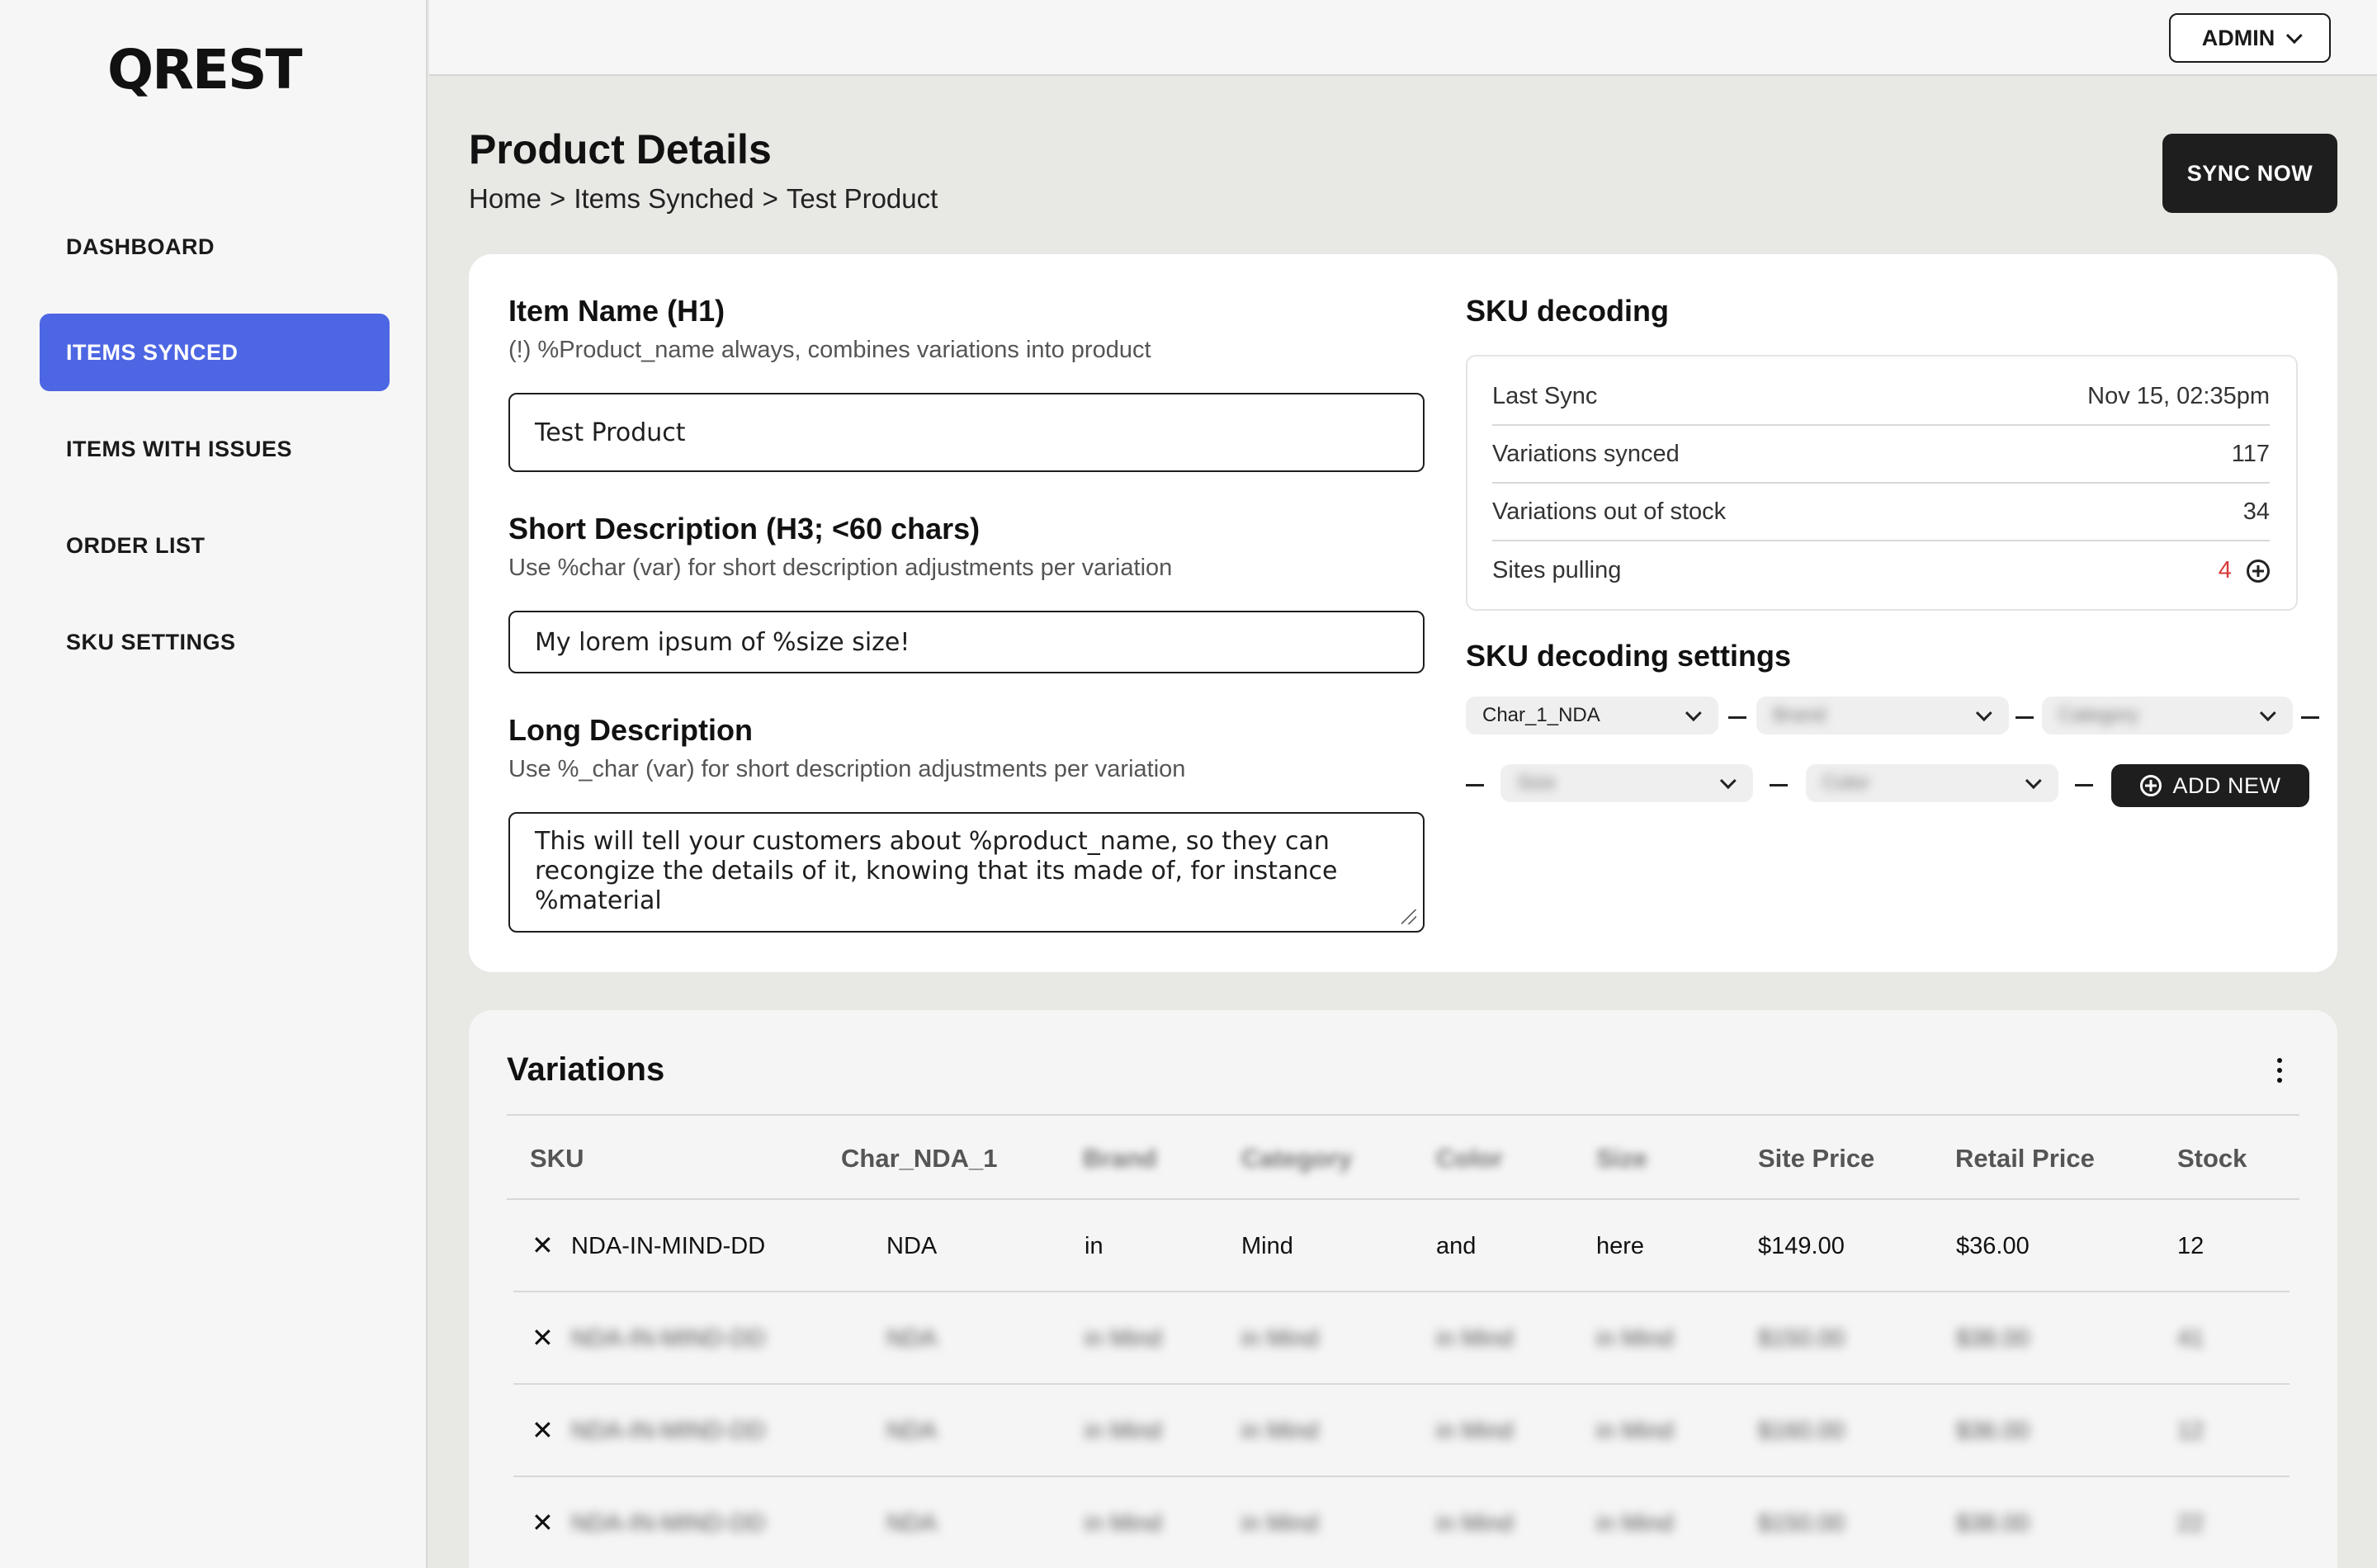 The image size is (2377, 1568). Describe the element at coordinates (205, 70) in the screenshot. I see `app-logo: QREST` at that location.